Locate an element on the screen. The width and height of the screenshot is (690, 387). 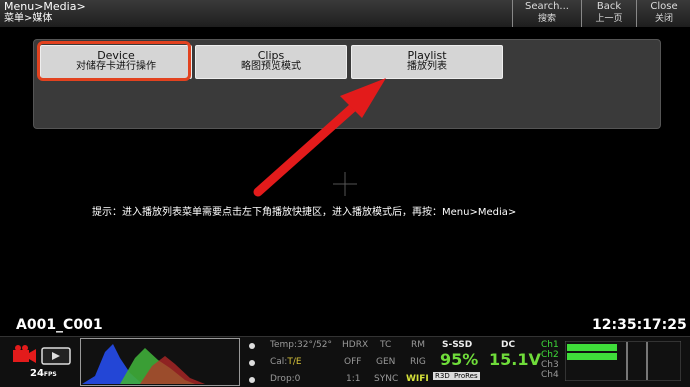
channel-1-label: Ch1 is located at coordinates (550, 345).